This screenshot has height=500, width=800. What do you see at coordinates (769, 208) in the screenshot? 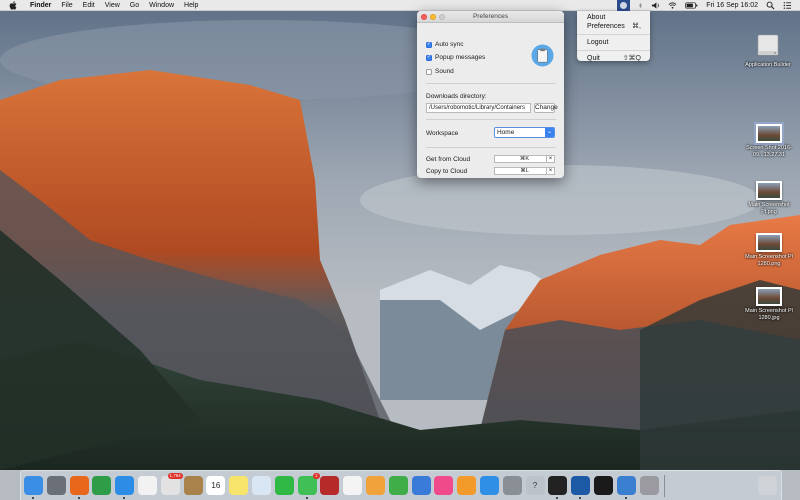
I see `desktop-icon-label: Main Screenshot Pl.png` at bounding box center [769, 208].